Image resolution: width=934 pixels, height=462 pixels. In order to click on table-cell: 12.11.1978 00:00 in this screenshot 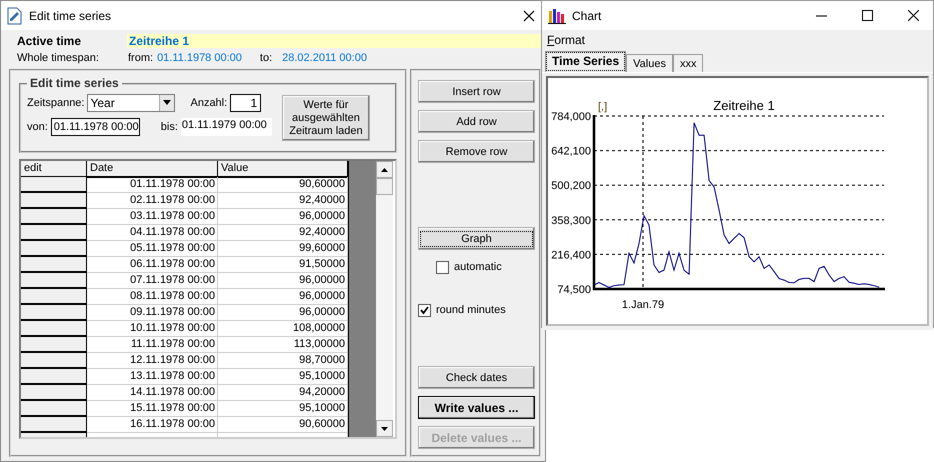, I will do `click(152, 361)`.